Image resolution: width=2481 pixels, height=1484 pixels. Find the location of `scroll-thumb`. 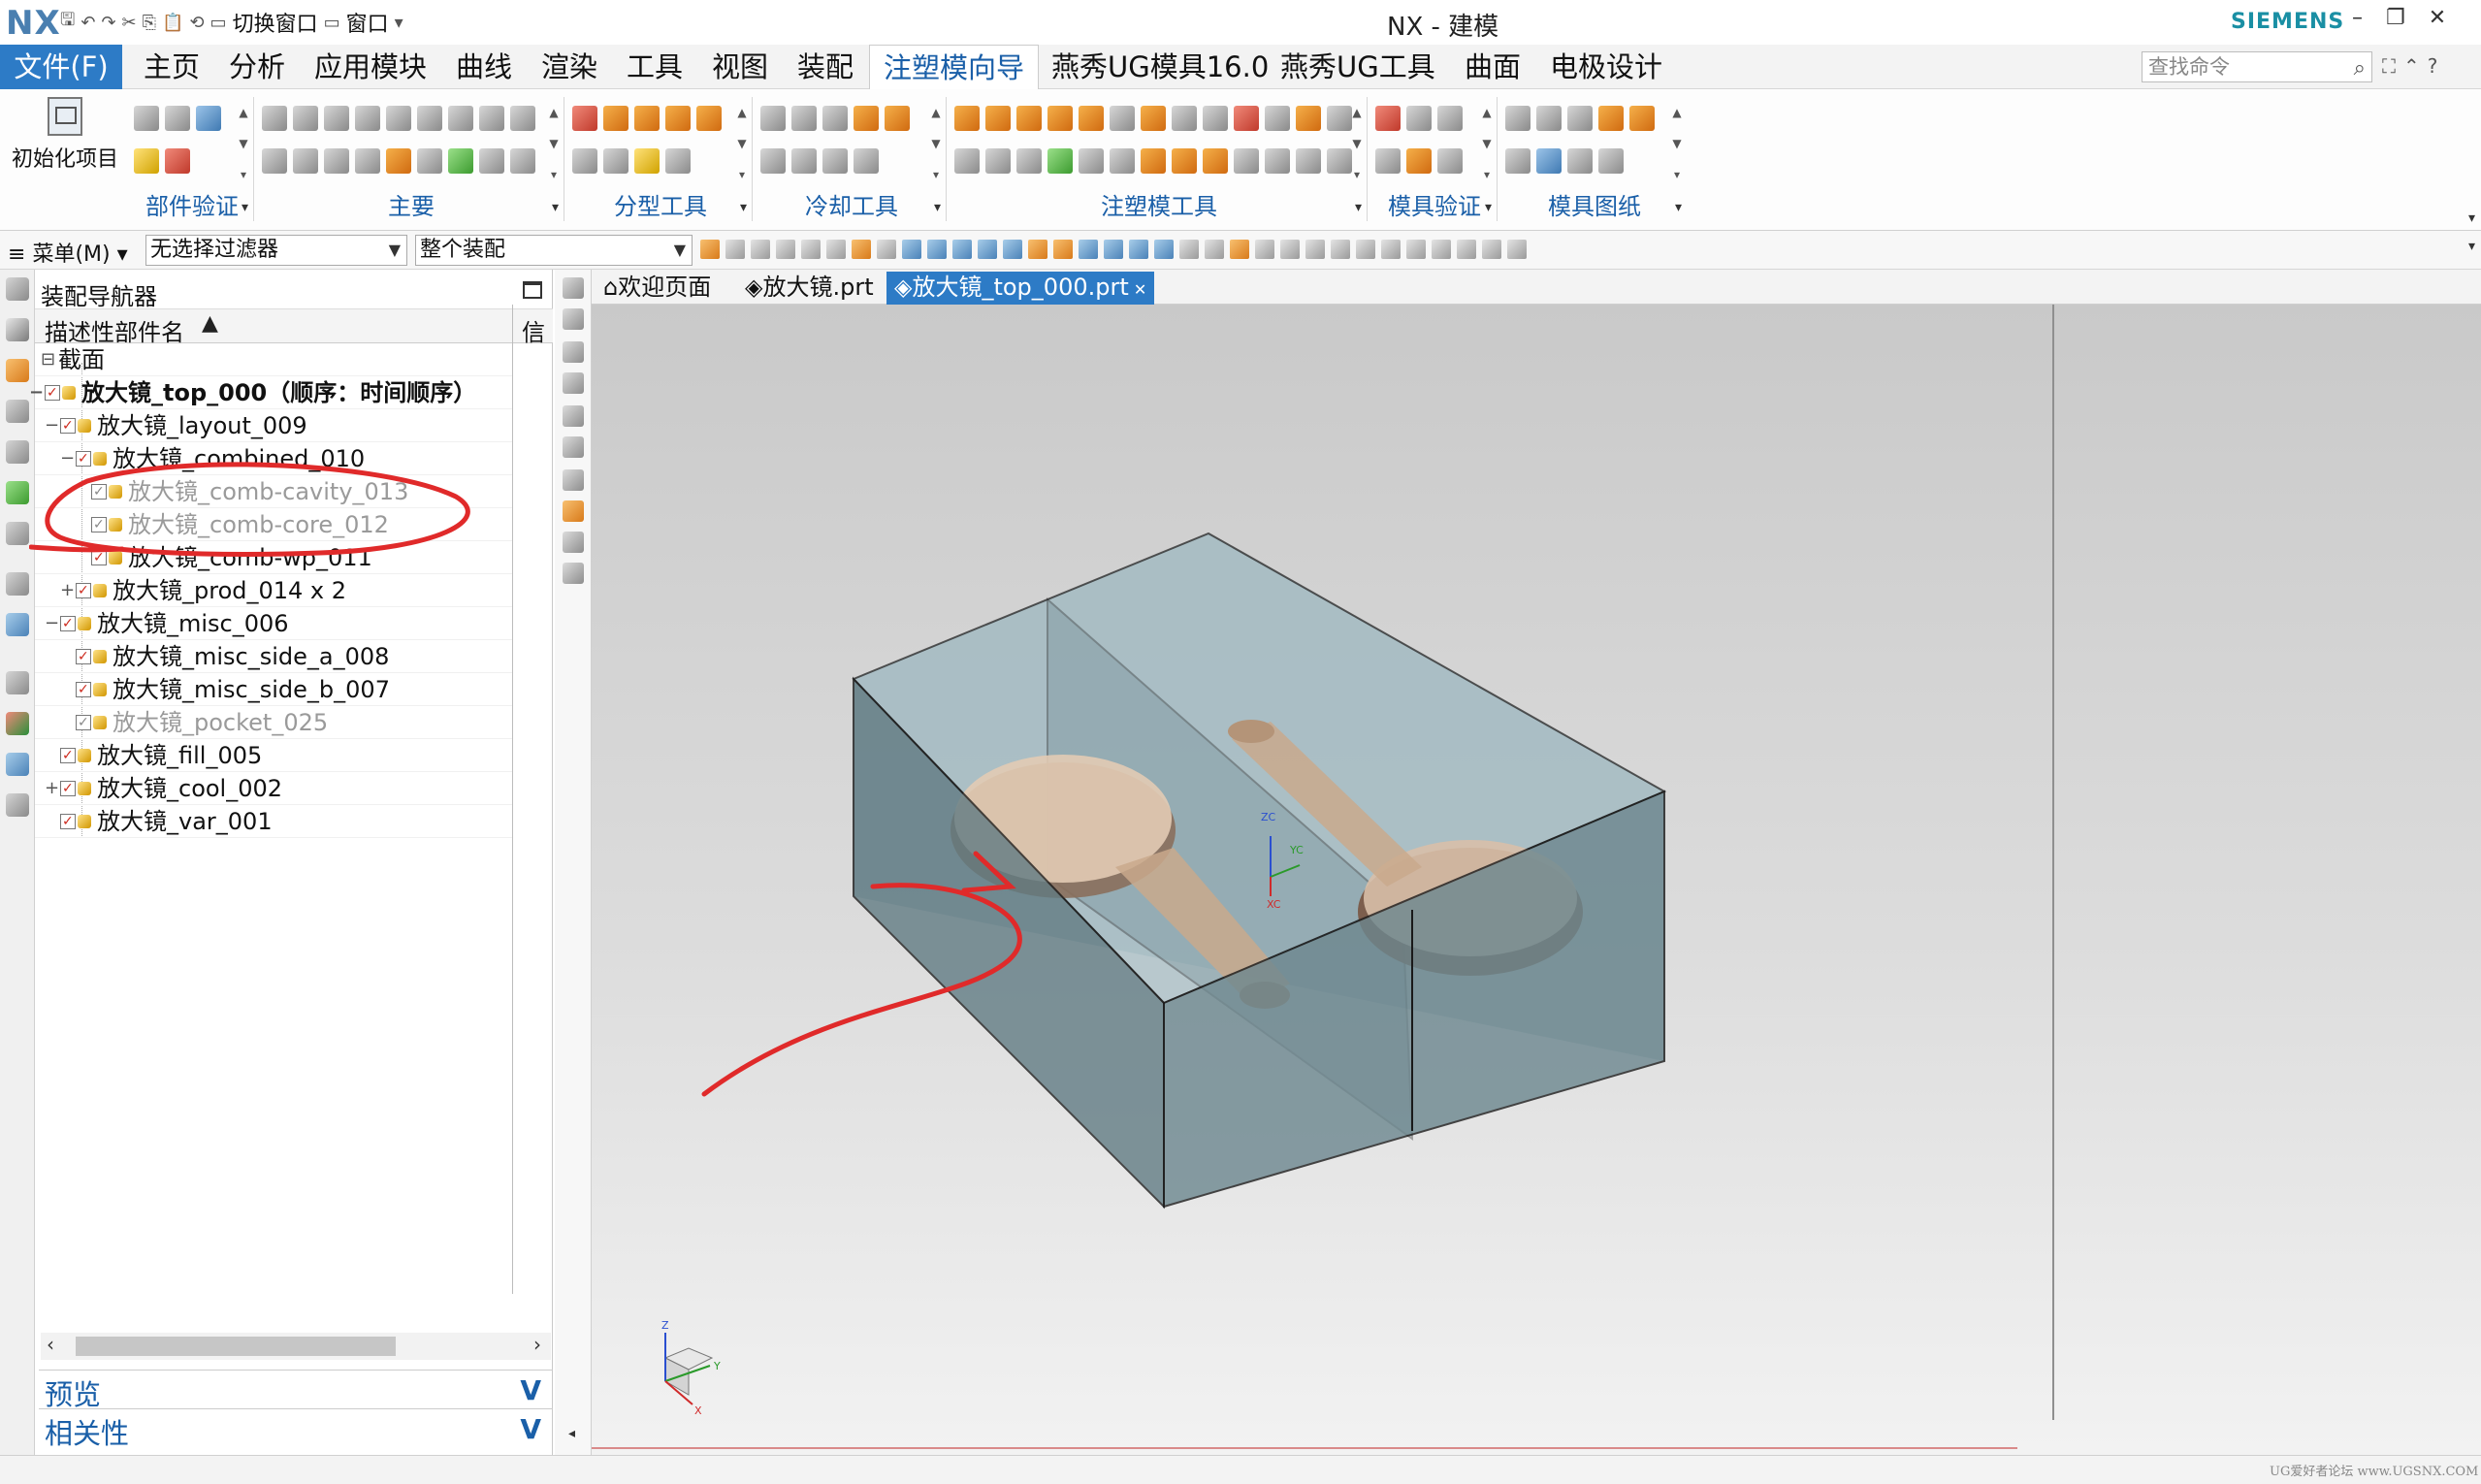

scroll-thumb is located at coordinates (236, 1346).